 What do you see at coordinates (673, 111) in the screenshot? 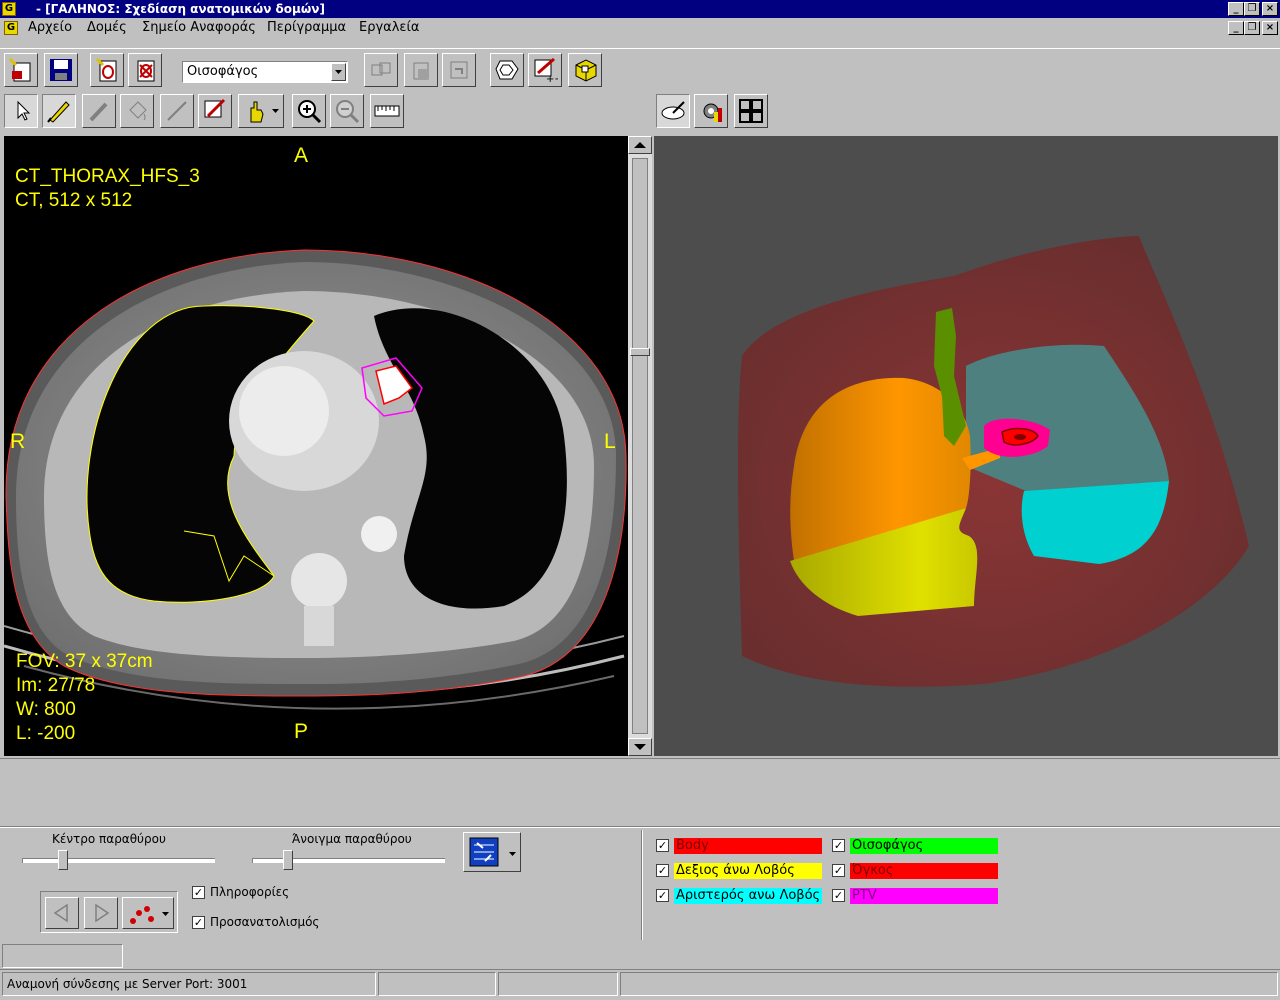
I see `camera-view-button` at bounding box center [673, 111].